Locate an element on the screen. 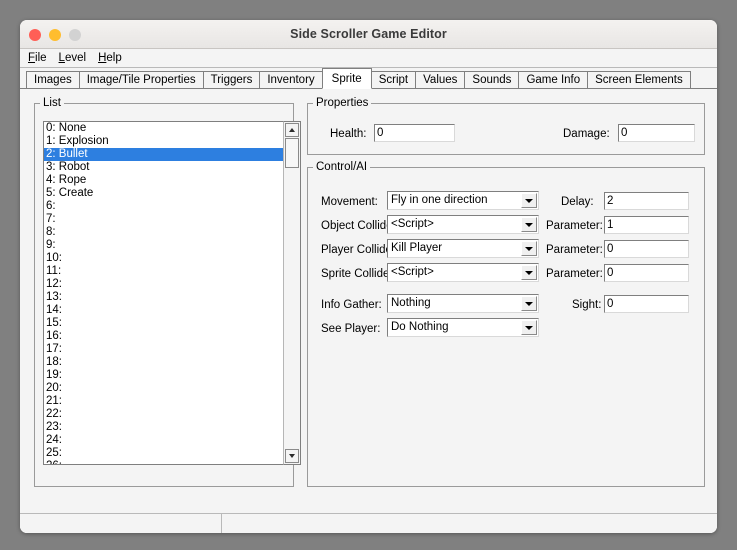  list-scrollbar is located at coordinates (292, 293).